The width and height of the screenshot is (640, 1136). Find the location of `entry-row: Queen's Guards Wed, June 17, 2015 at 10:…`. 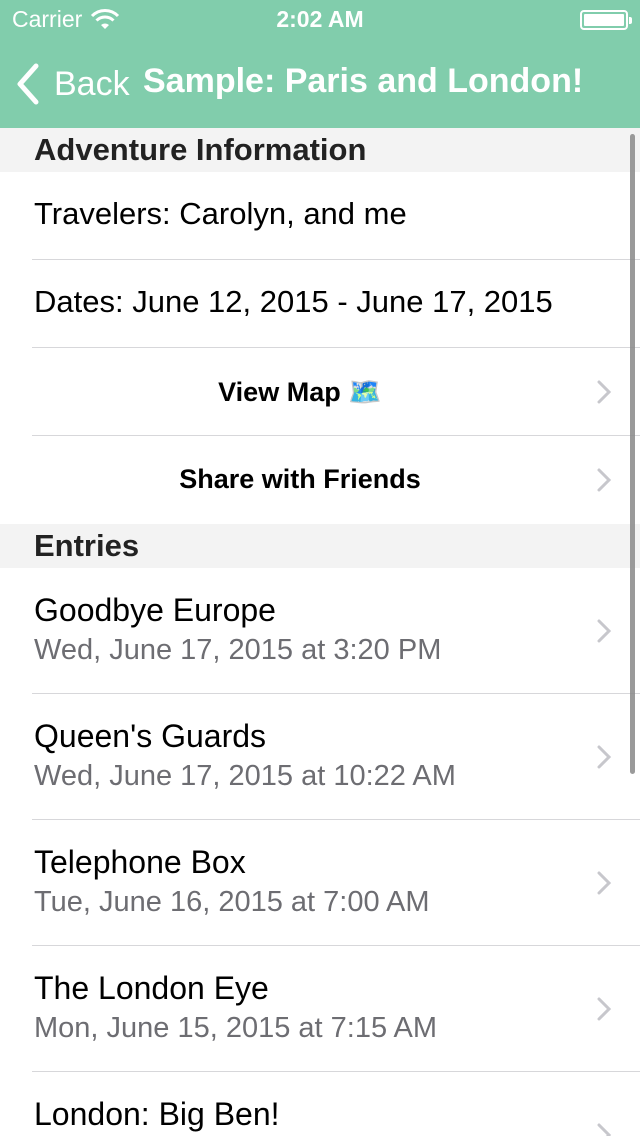

entry-row: Queen's Guards Wed, June 17, 2015 at 10:… is located at coordinates (320, 757).